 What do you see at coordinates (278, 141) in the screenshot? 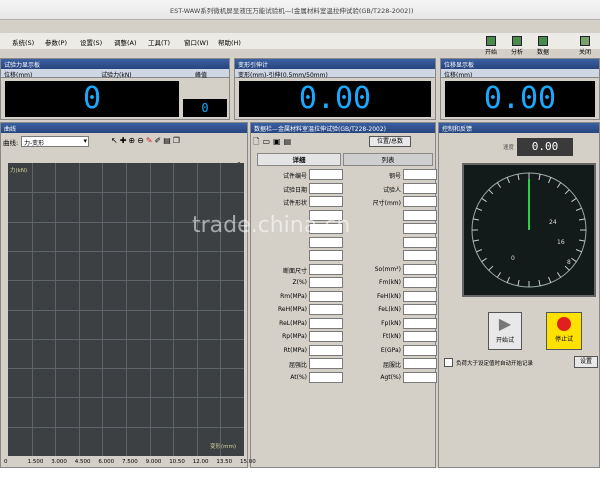
I see `save-icon: ▣` at bounding box center [278, 141].